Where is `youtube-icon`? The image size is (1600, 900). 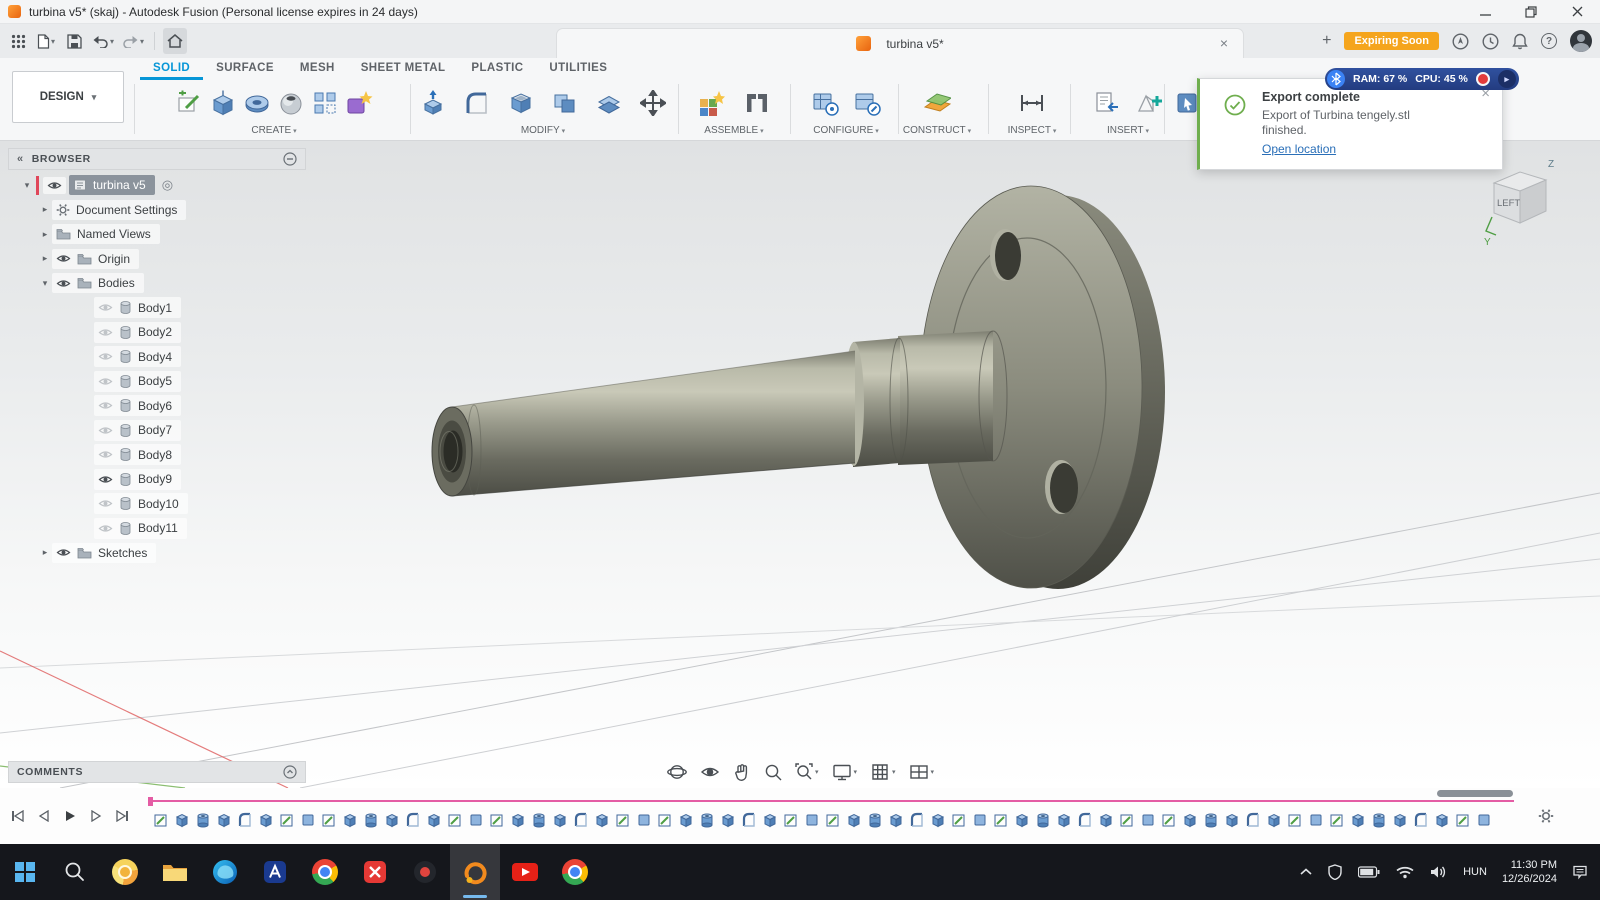 youtube-icon is located at coordinates (525, 872).